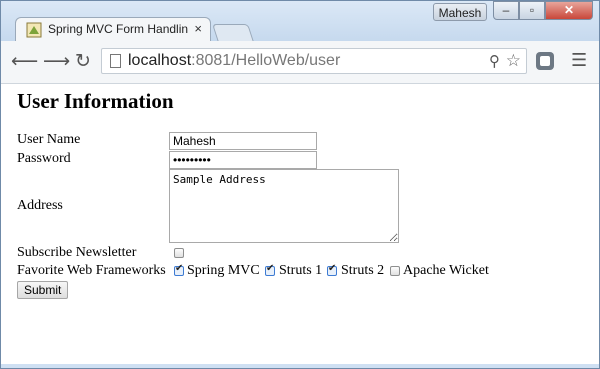 This screenshot has height=369, width=600. What do you see at coordinates (49, 139) in the screenshot?
I see `username-label: User Name` at bounding box center [49, 139].